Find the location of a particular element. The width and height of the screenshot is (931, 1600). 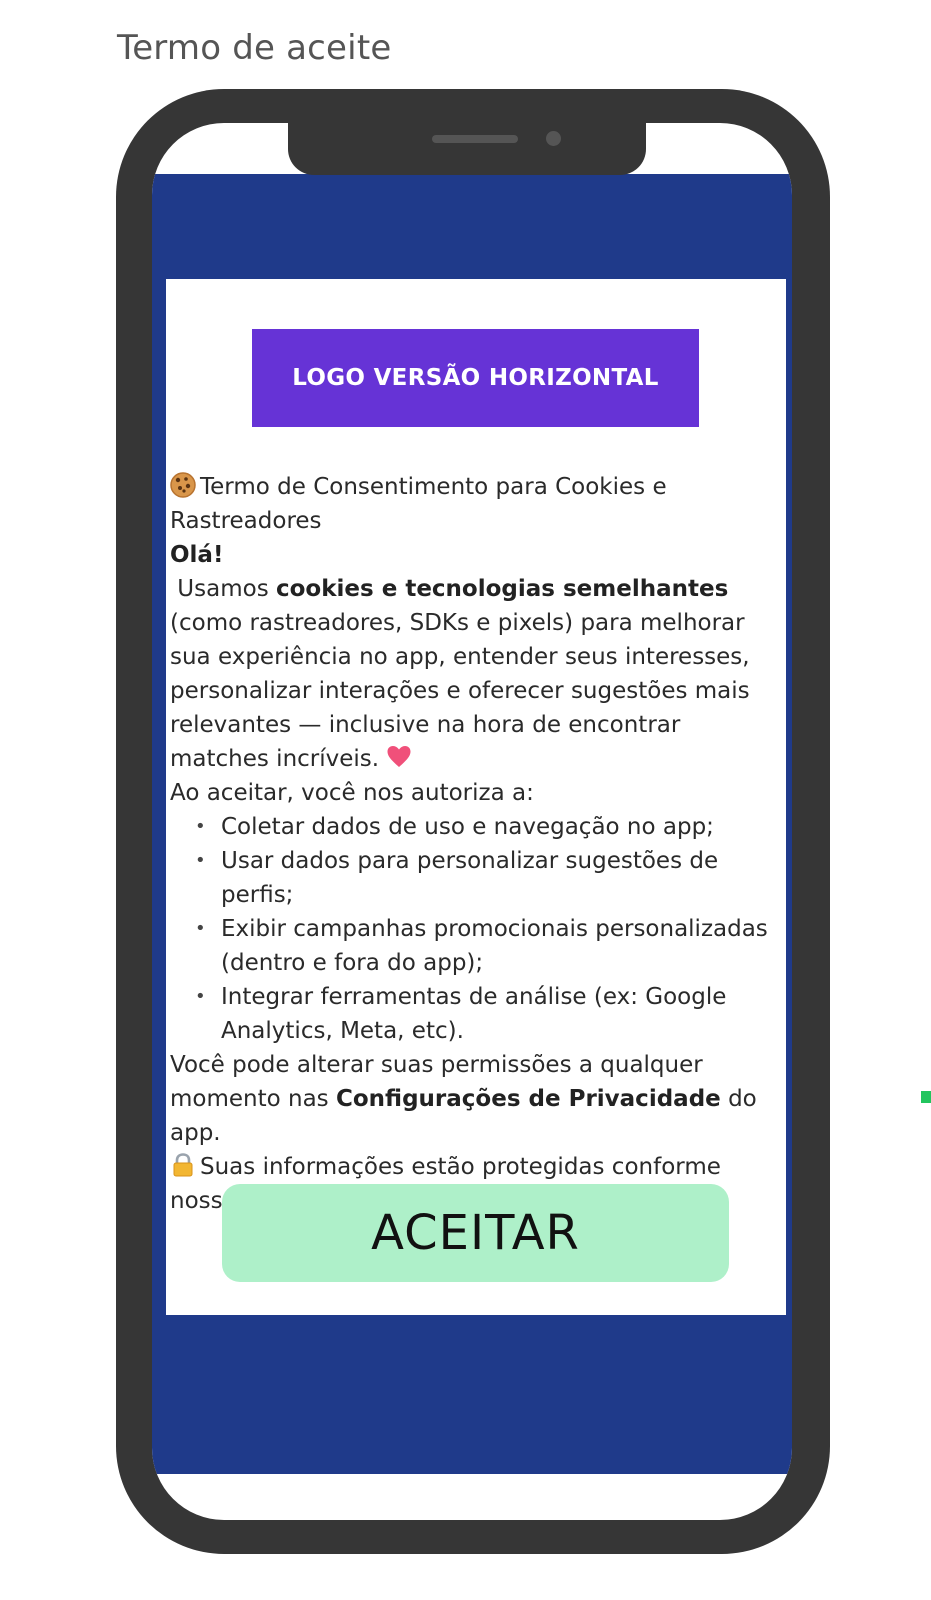

accept-button: ACEITAR is located at coordinates (475, 1233).